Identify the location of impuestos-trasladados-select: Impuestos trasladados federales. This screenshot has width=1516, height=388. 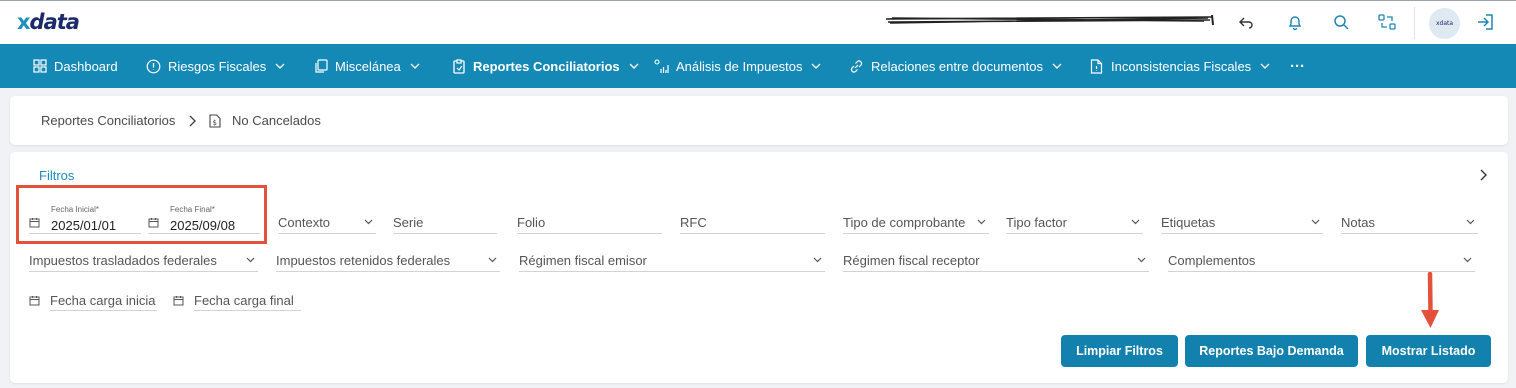
(143, 259).